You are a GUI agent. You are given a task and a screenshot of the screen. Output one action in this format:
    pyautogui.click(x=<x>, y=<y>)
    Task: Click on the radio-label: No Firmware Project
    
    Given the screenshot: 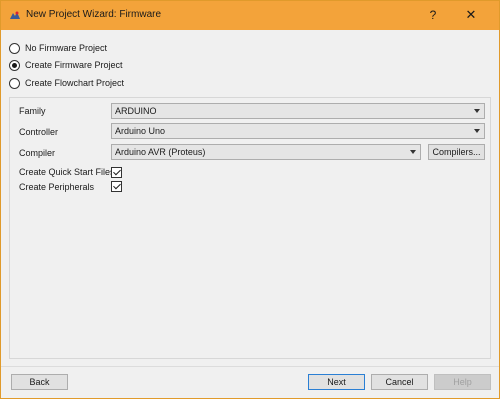 What is the action you would take?
    pyautogui.click(x=66, y=48)
    